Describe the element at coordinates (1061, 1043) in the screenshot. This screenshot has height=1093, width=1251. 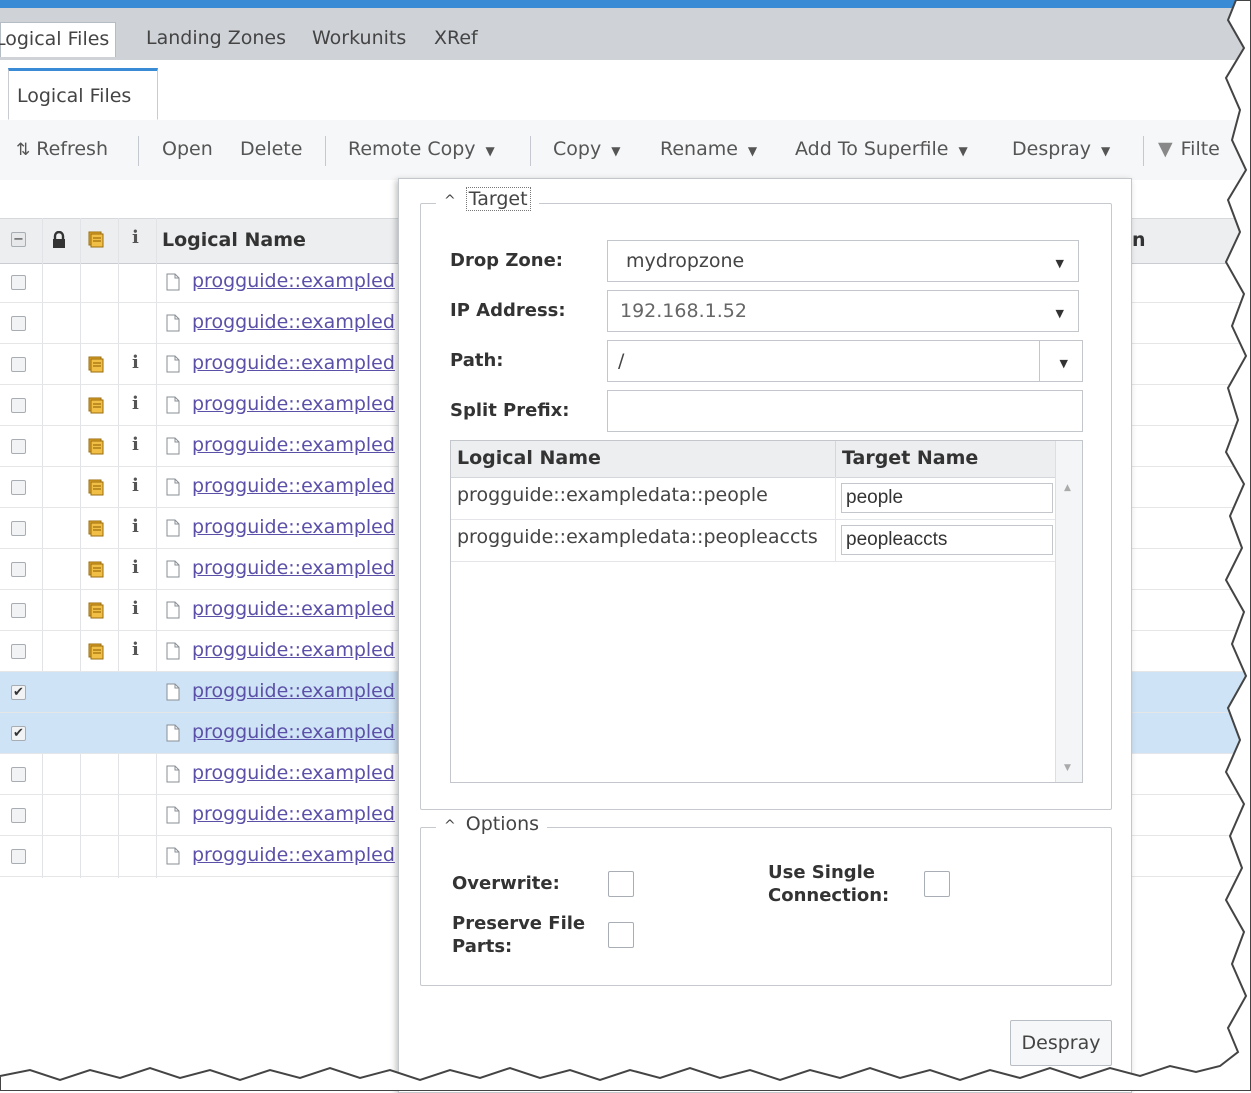
I see `despray-button: Despray` at that location.